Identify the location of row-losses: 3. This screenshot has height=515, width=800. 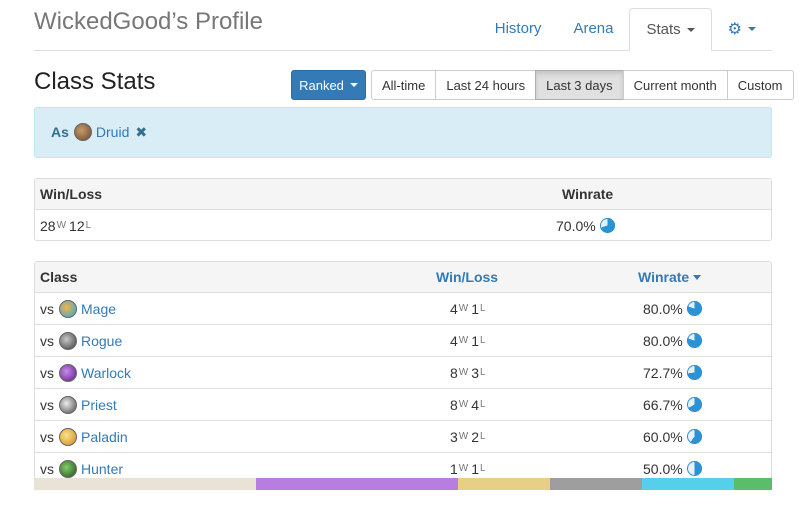
(475, 372).